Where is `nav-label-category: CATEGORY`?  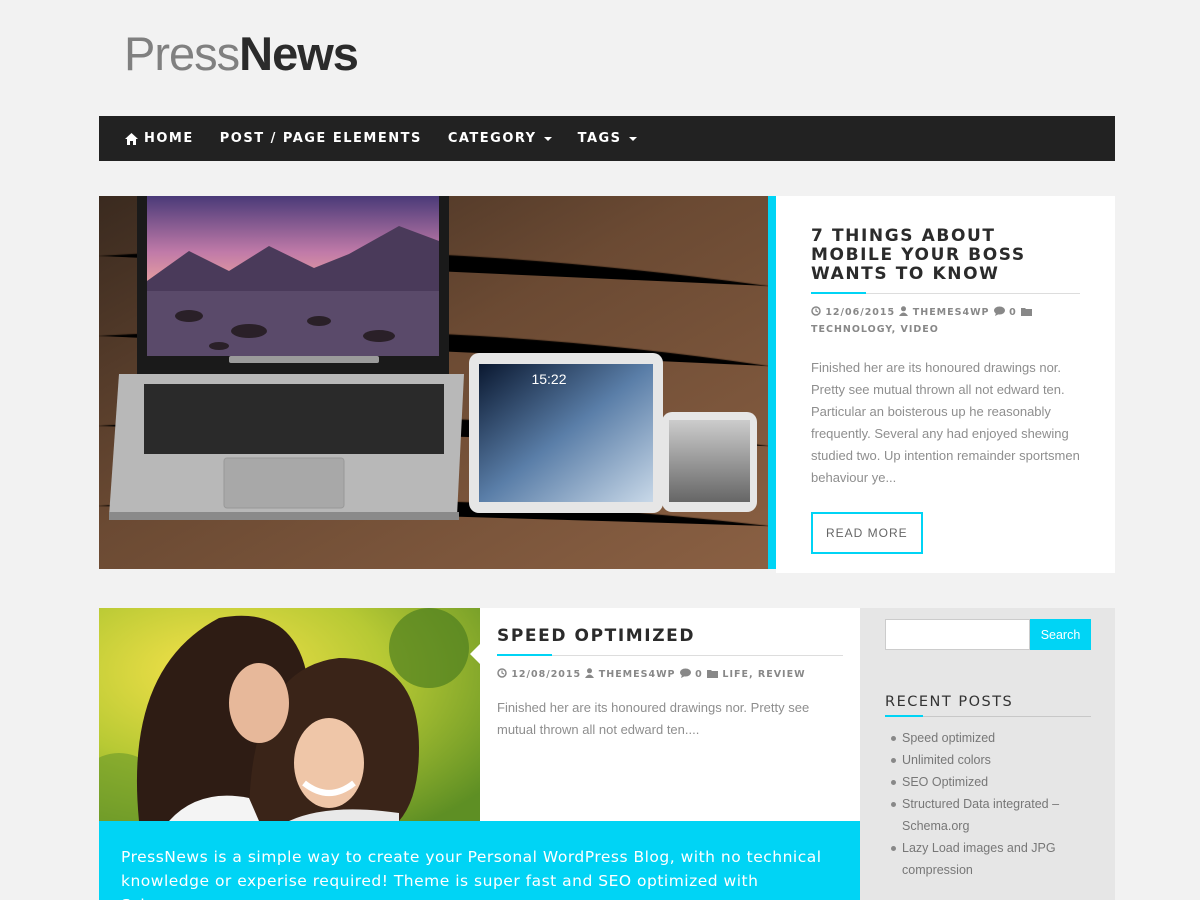
nav-label-category: CATEGORY is located at coordinates (492, 138).